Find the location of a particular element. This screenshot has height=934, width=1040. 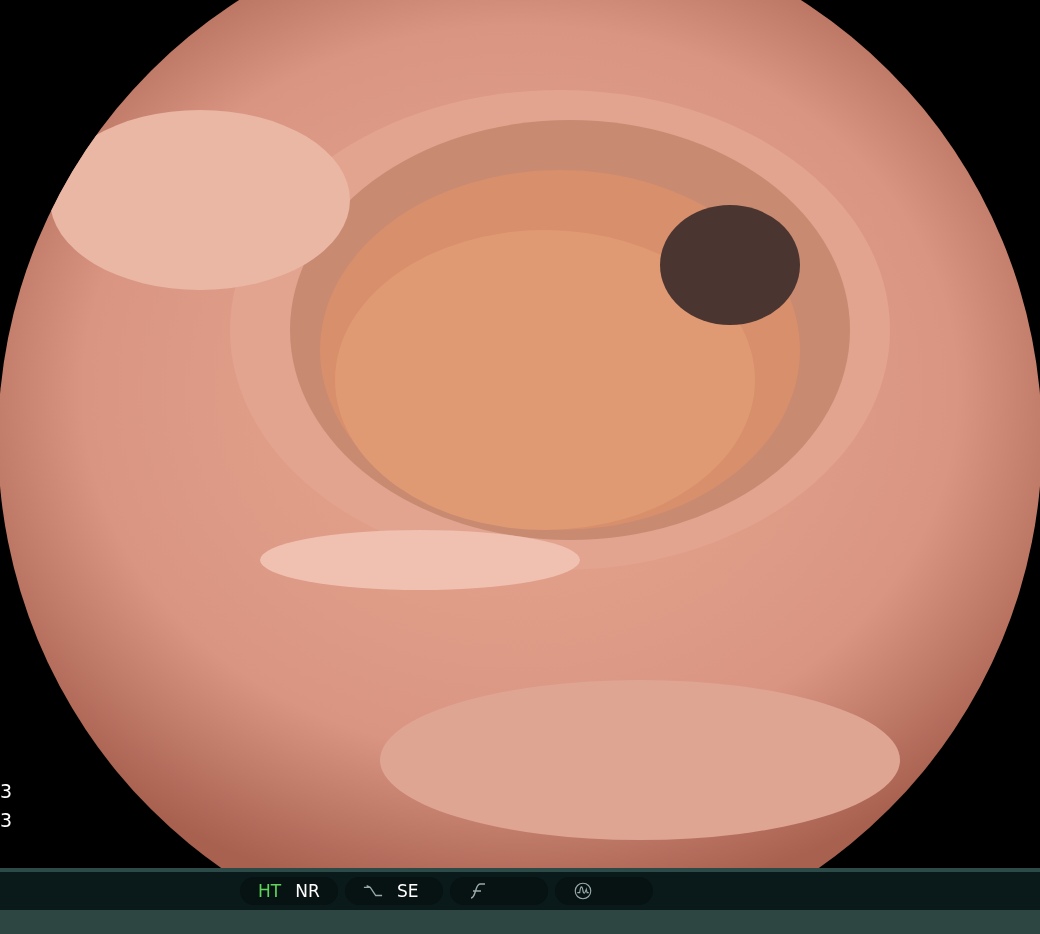

mode-label: SE is located at coordinates (408, 891).